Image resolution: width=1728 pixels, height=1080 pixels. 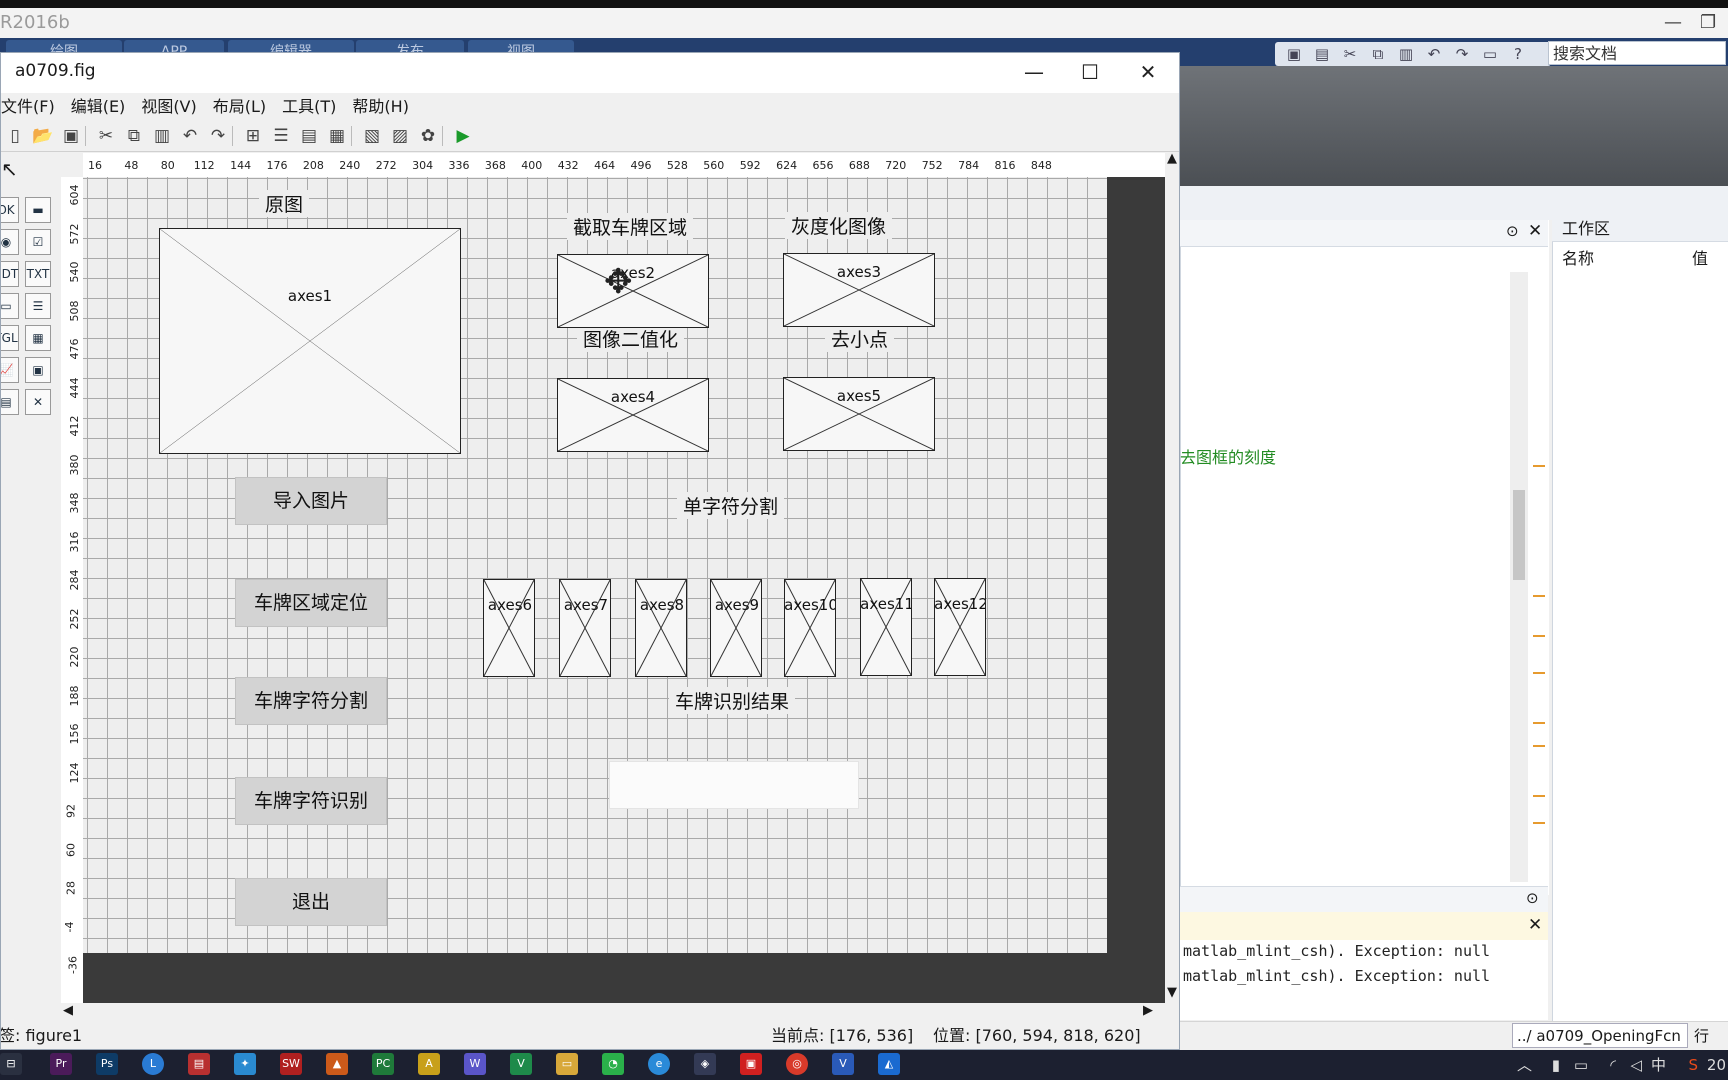 What do you see at coordinates (1294, 54) in the screenshot?
I see `new-icon: ▣` at bounding box center [1294, 54].